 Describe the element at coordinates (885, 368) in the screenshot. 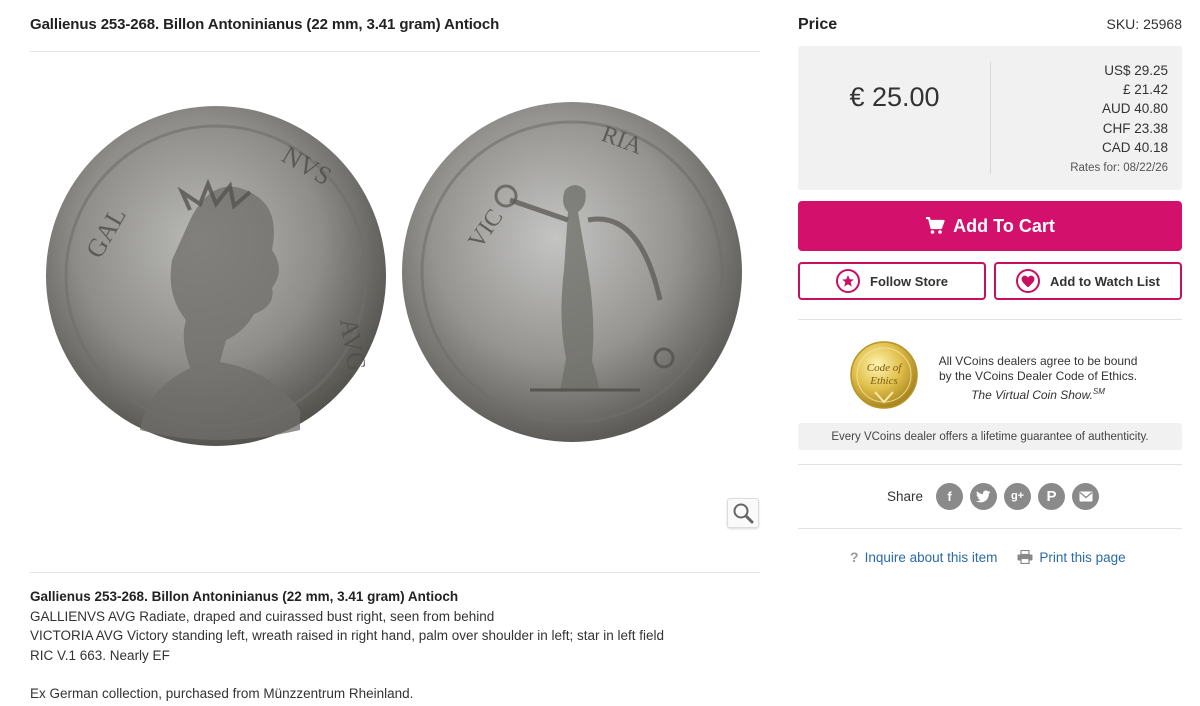

I see `svg-text: Code of` at that location.